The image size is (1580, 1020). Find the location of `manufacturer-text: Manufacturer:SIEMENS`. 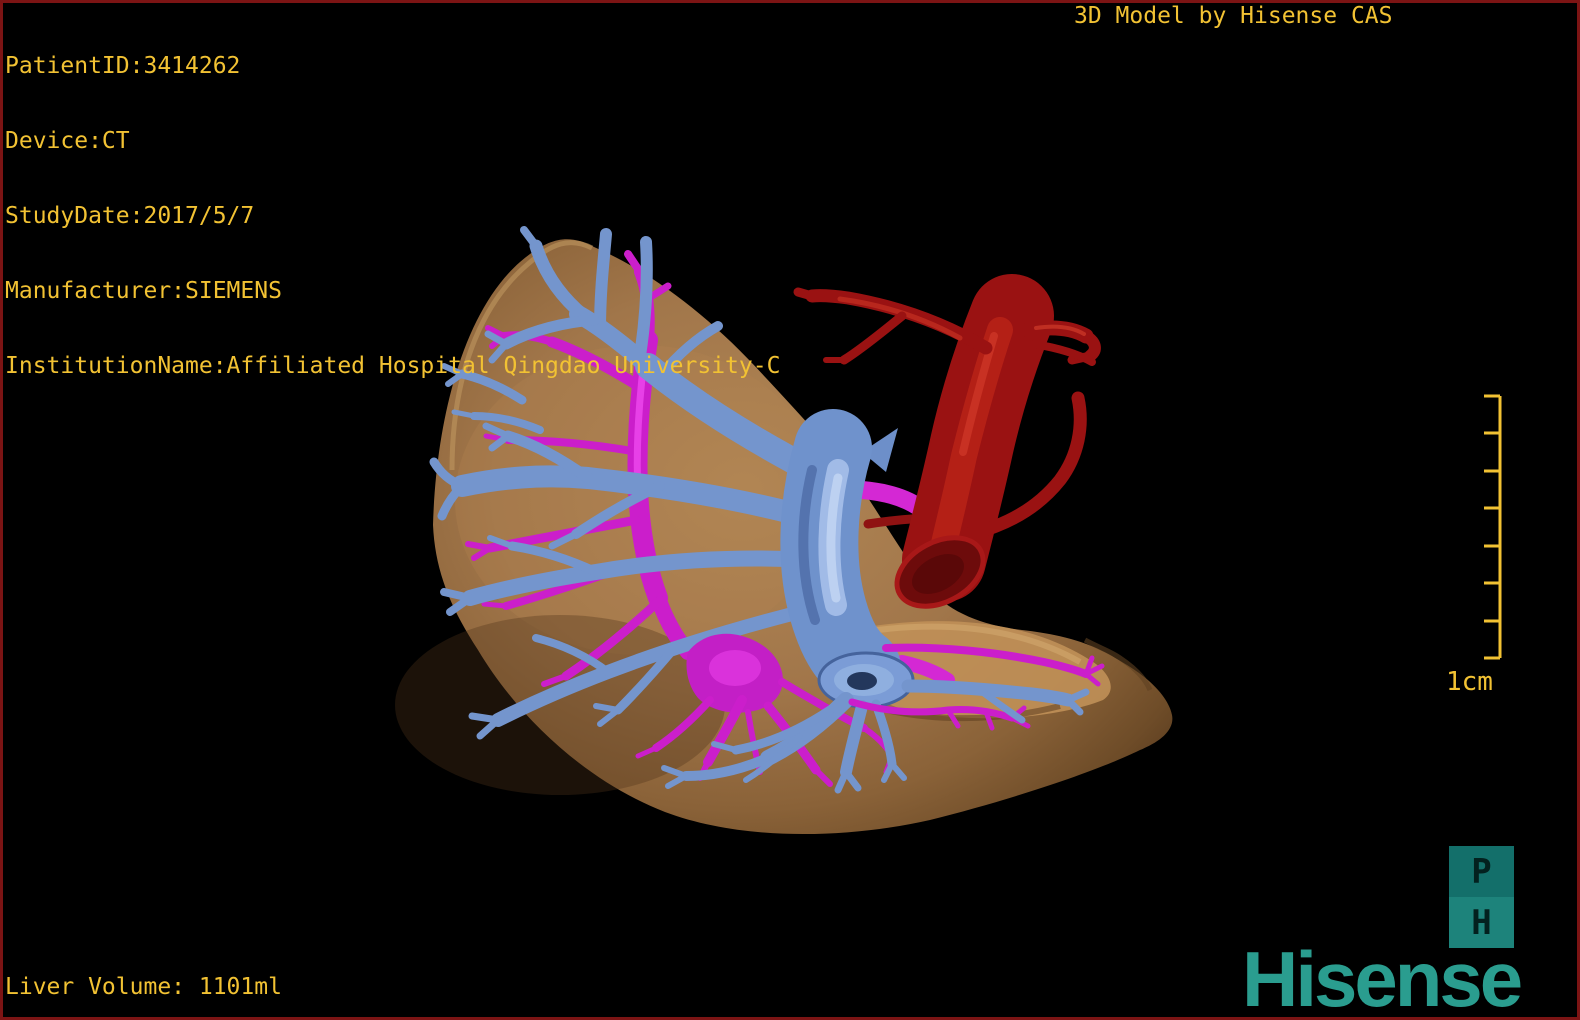

manufacturer-text: Manufacturer:SIEMENS is located at coordinates (143, 291).